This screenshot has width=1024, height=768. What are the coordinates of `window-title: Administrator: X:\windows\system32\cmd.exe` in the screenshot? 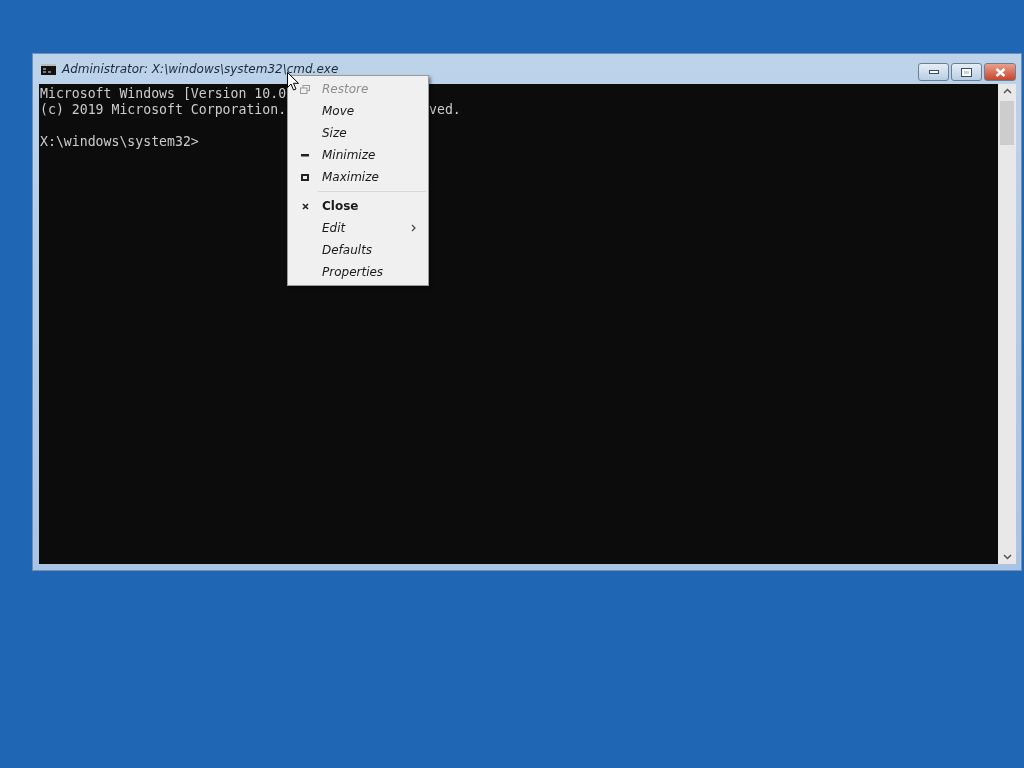 It's located at (200, 69).